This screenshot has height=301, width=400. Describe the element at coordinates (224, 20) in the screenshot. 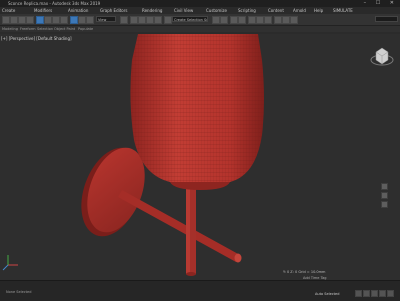

I see `align-icon` at that location.